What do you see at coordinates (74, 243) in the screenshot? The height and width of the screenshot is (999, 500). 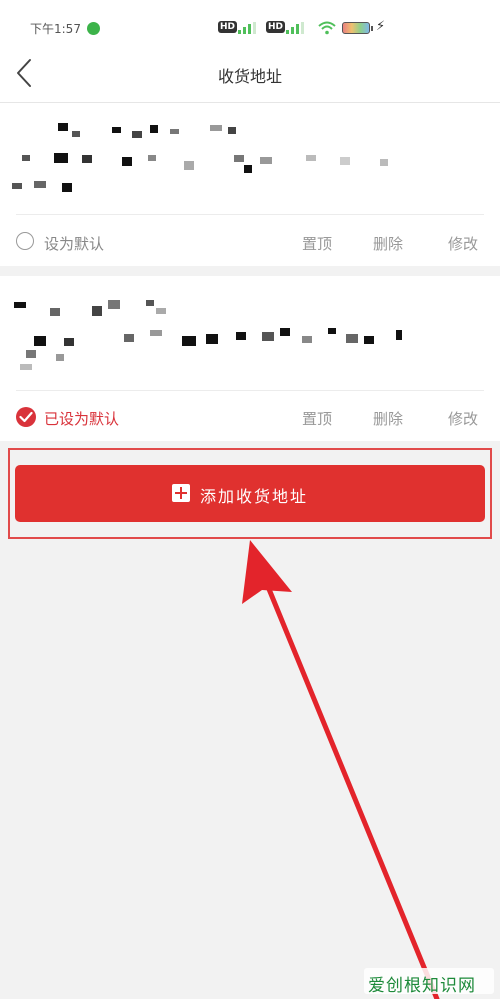 I see `set-default-label: 设为默认` at bounding box center [74, 243].